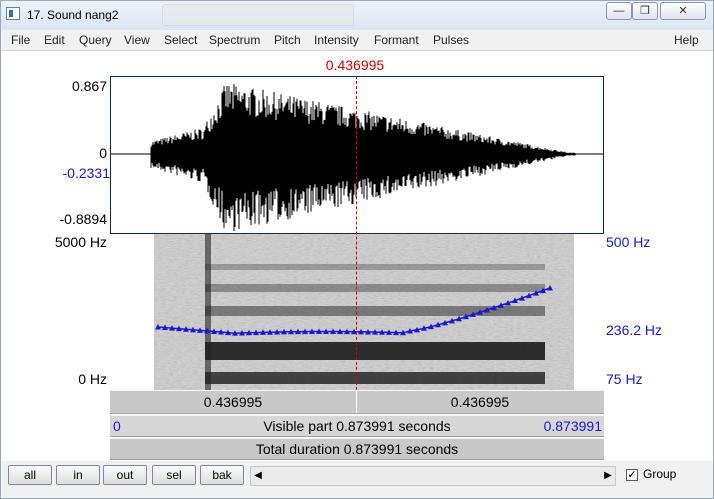 The image size is (714, 499). Describe the element at coordinates (180, 40) in the screenshot. I see `menu-select: Select` at that location.